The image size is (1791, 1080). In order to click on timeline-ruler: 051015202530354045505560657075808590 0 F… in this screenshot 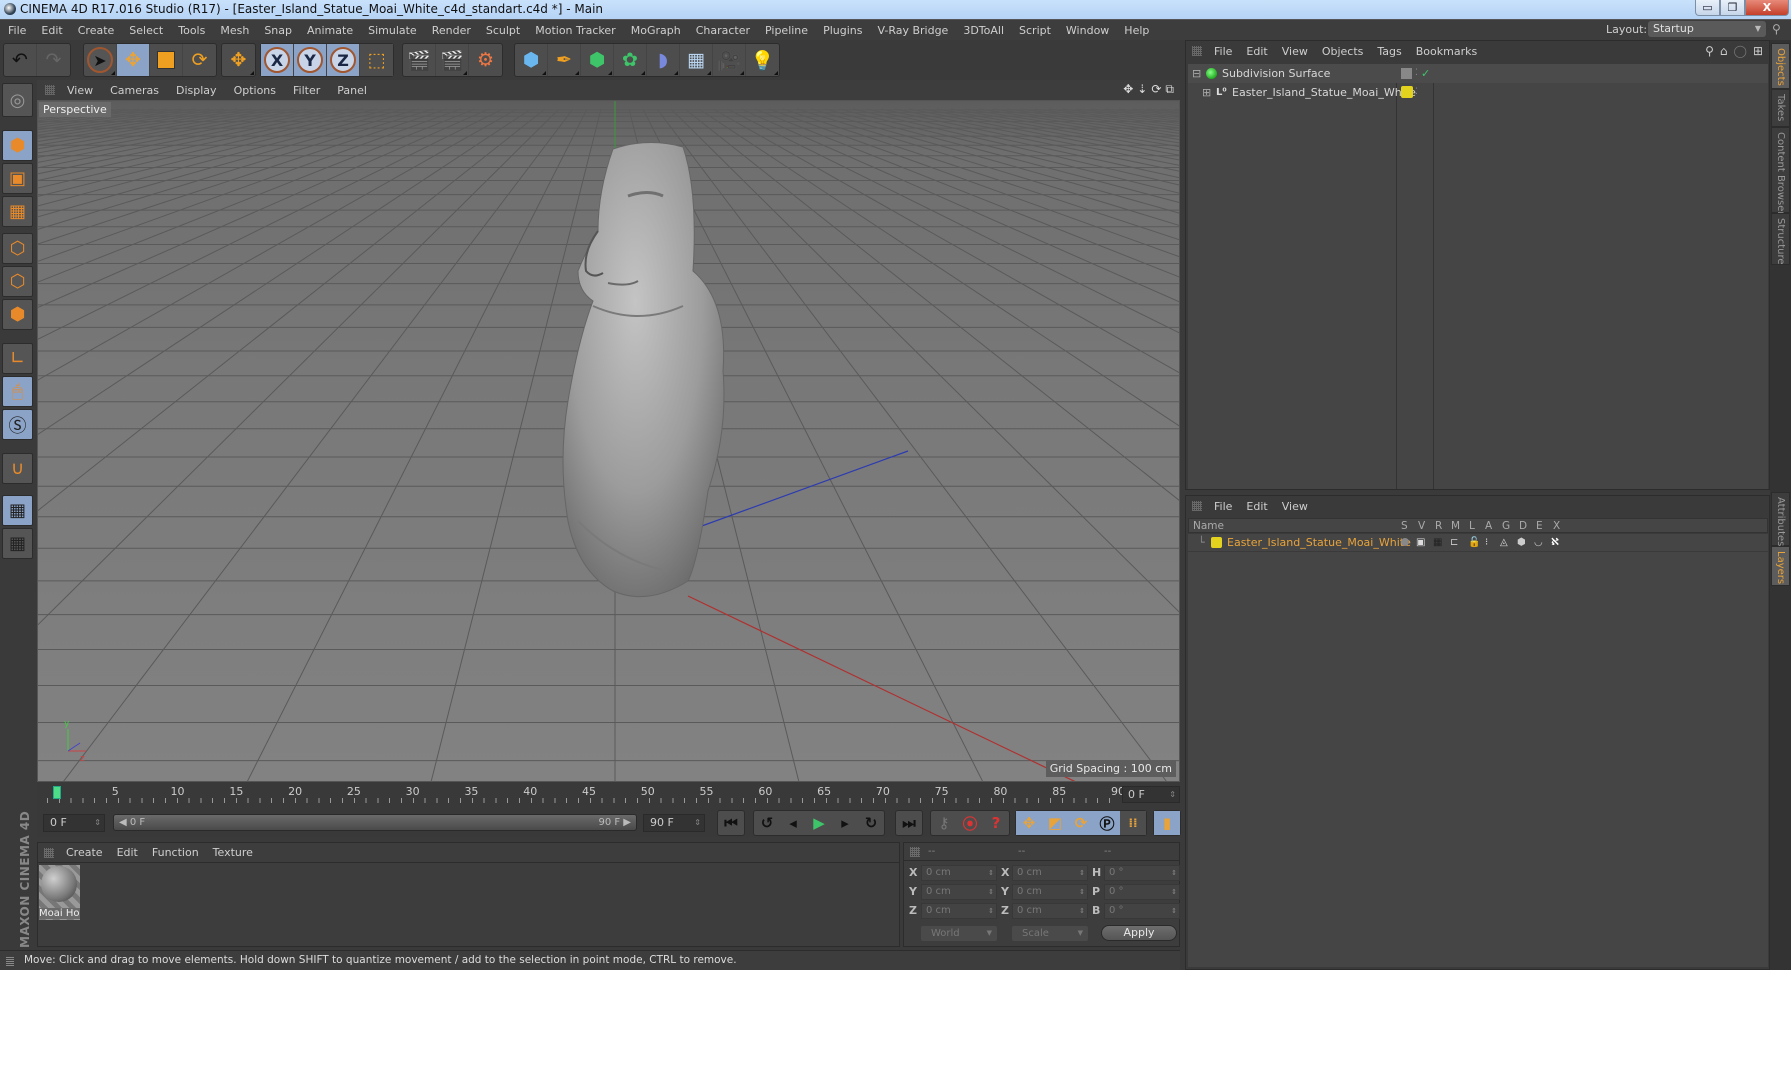, I will do `click(608, 794)`.